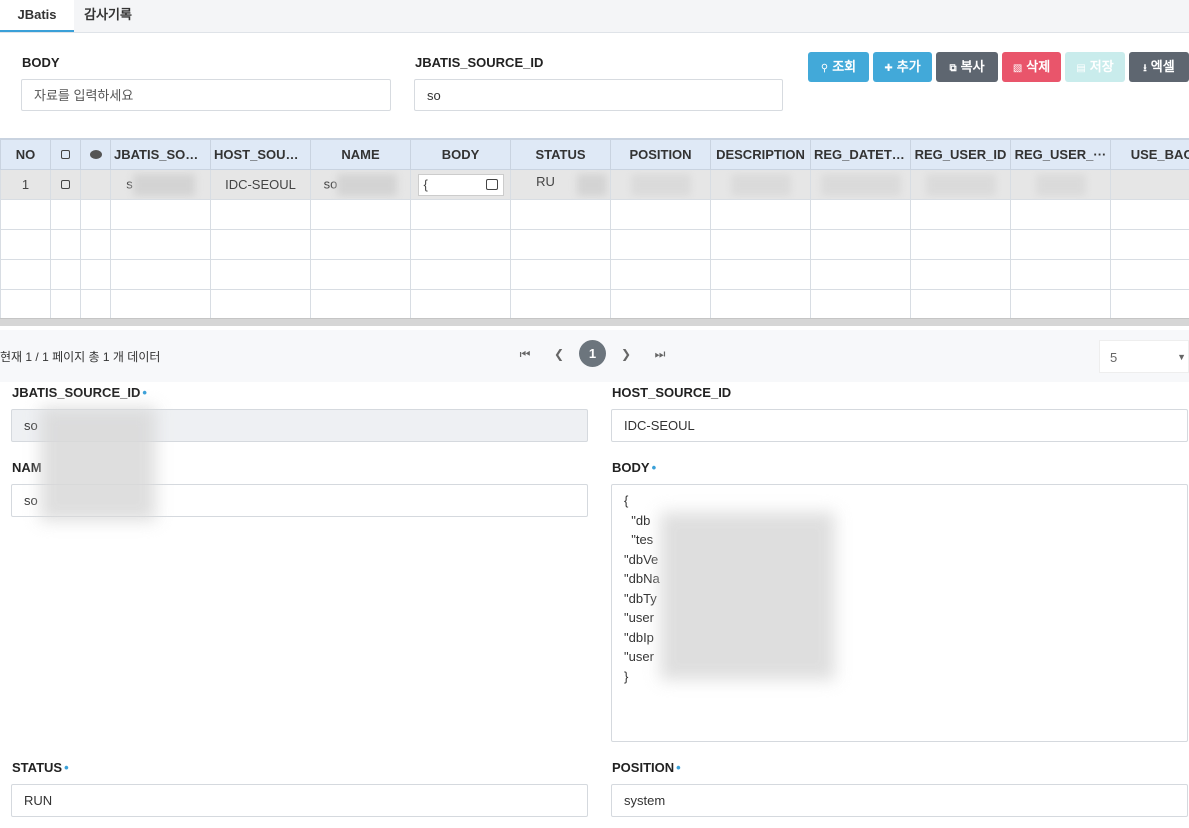 This screenshot has height=828, width=1189. Describe the element at coordinates (646, 767) in the screenshot. I see `position-label: POSITION •` at that location.